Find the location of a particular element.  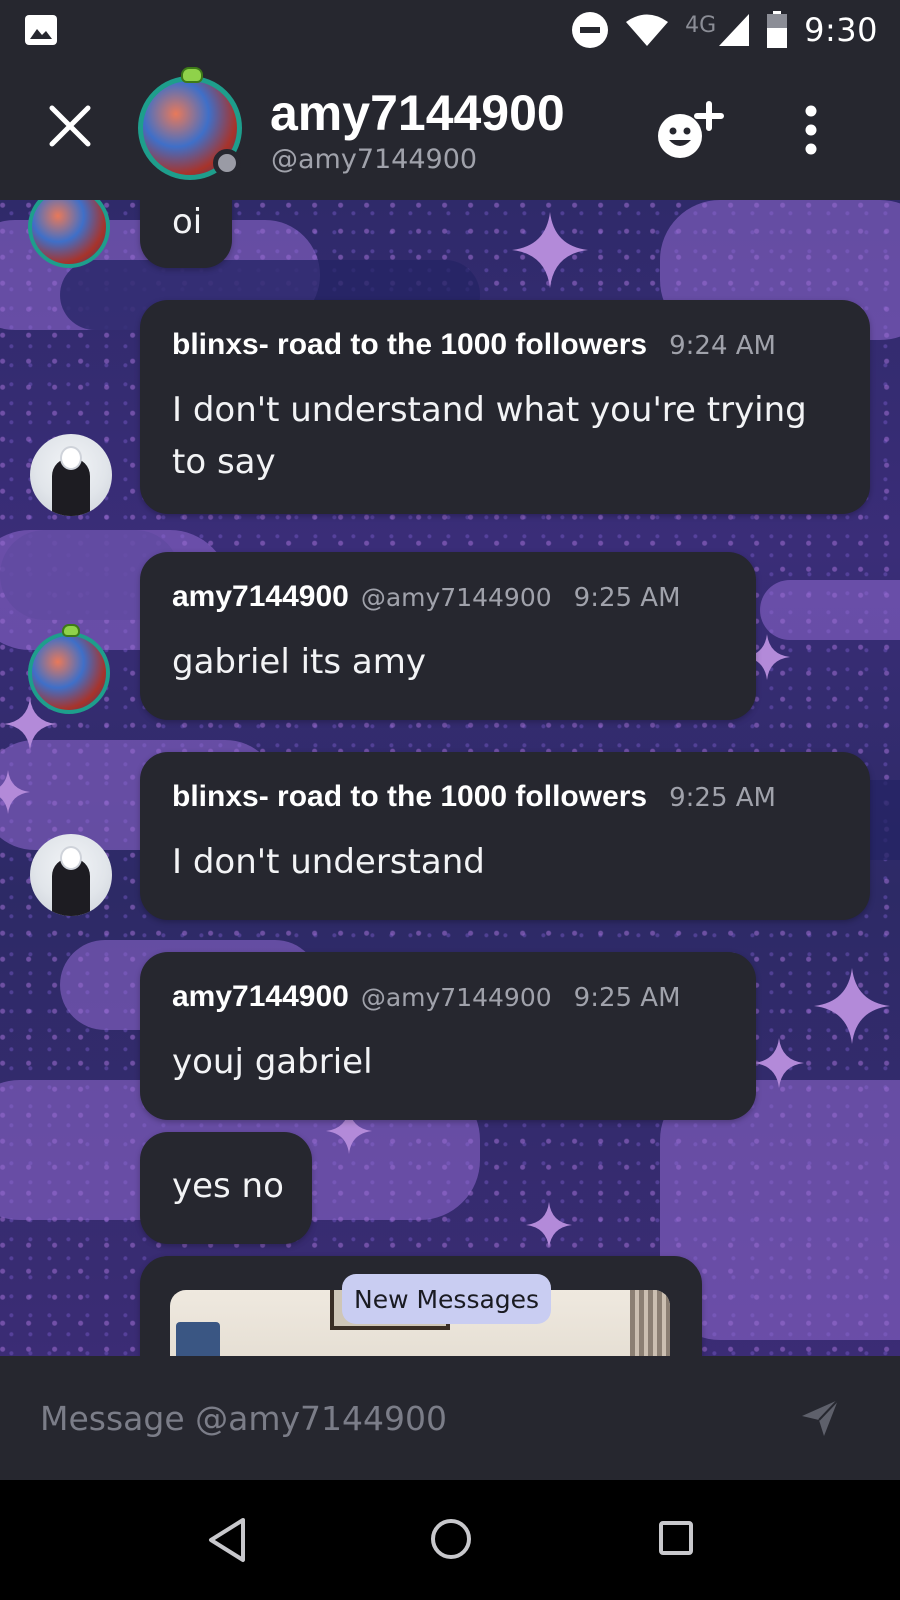

message-composer is located at coordinates (450, 1418).